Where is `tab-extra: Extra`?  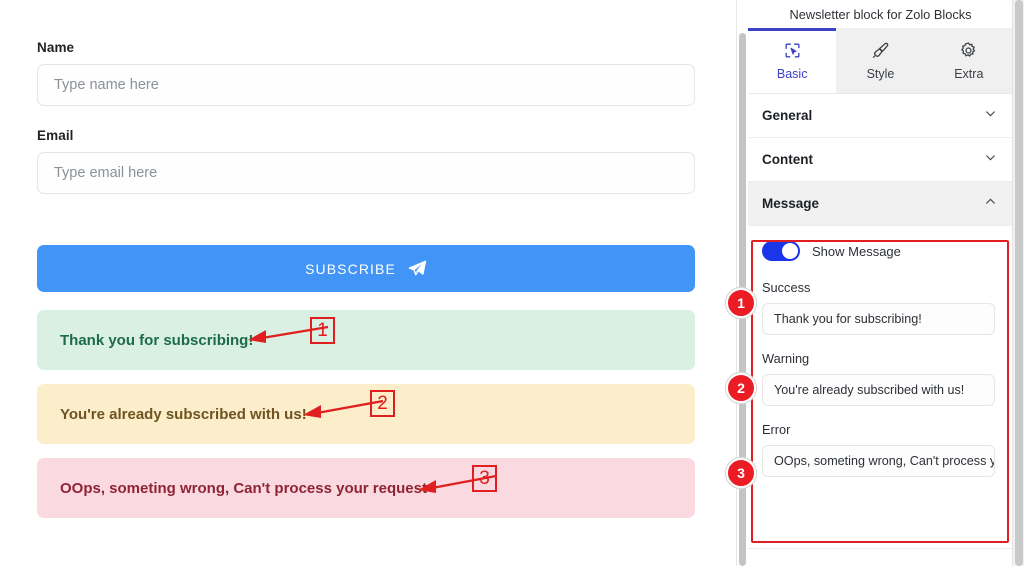
tab-extra: Extra is located at coordinates (968, 60).